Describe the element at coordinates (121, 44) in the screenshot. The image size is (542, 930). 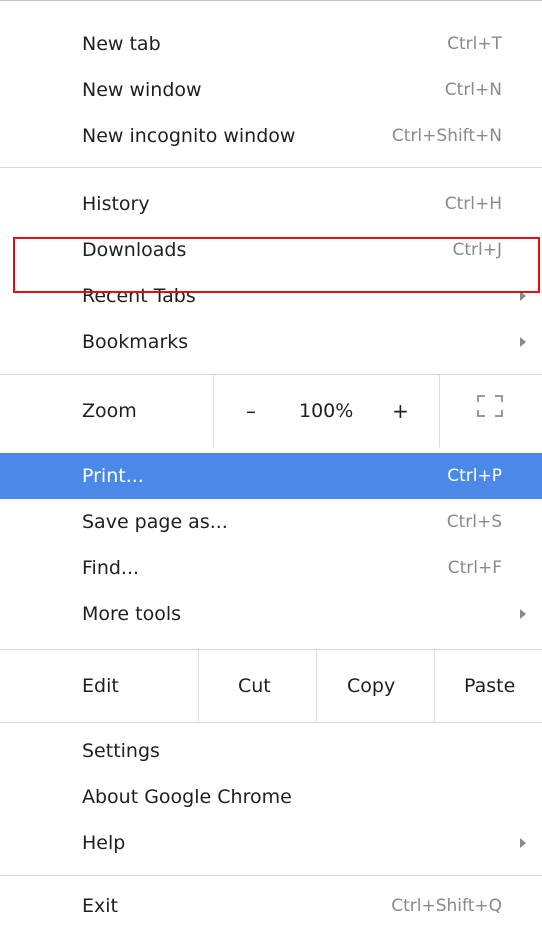
I see `menu-item-label: New tab` at that location.